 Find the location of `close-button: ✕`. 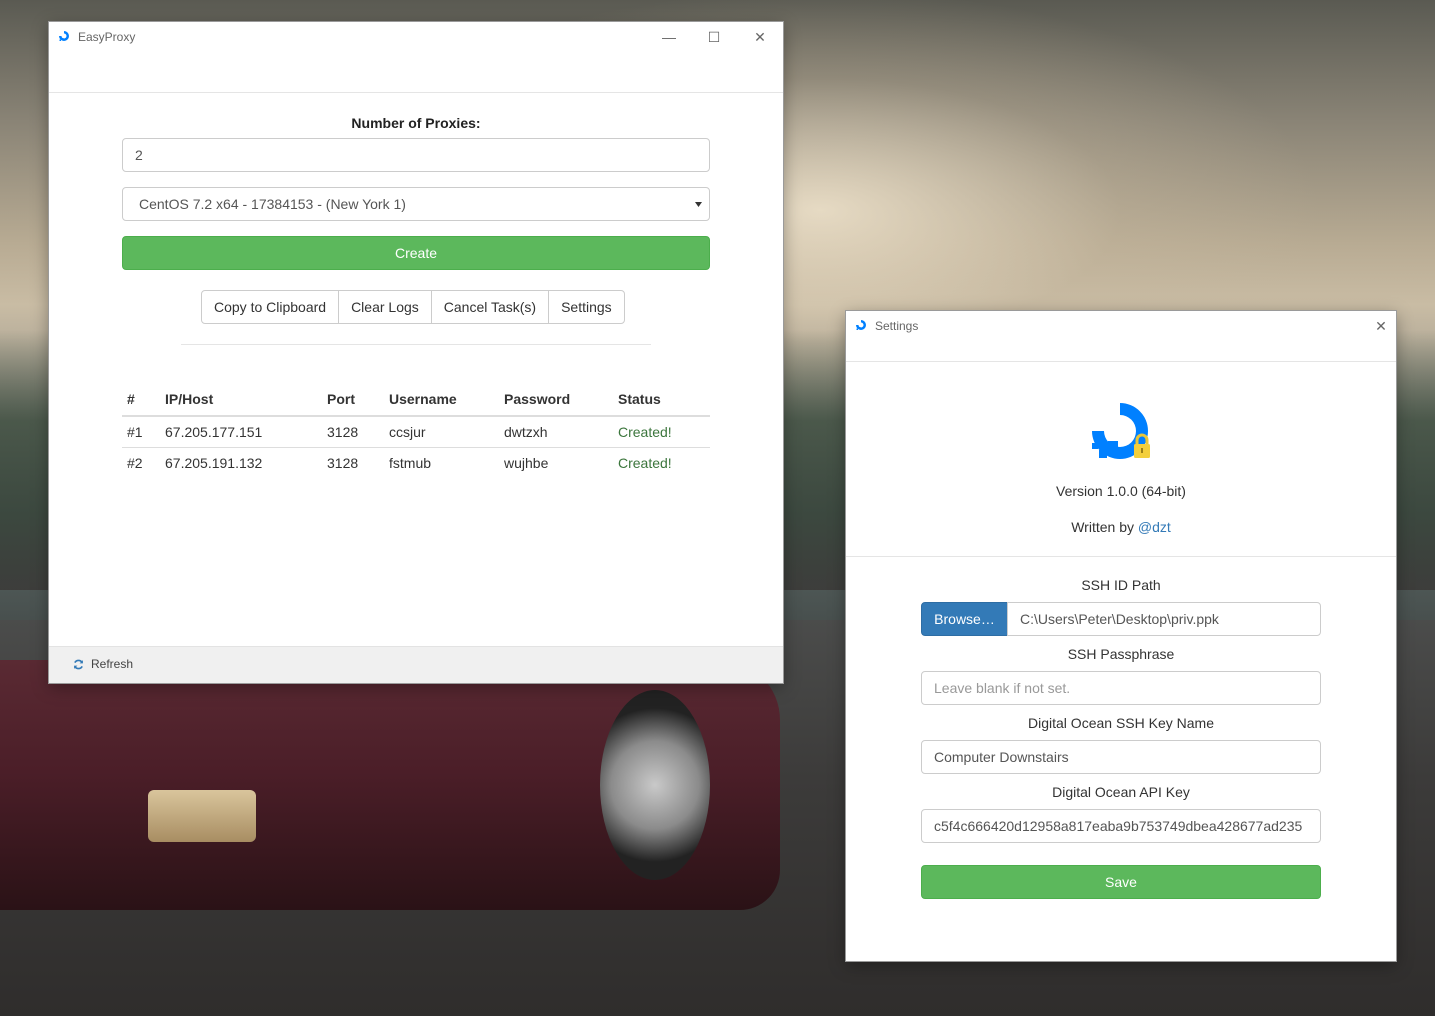

close-button: ✕ is located at coordinates (760, 37).